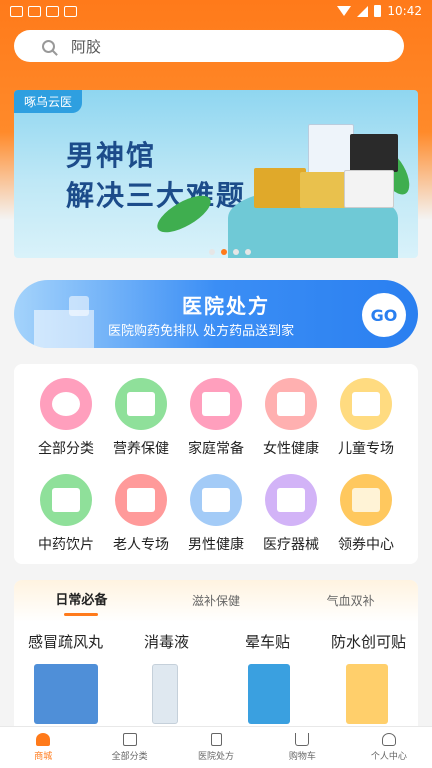  I want to click on category-label: 老人专场, so click(141, 545).